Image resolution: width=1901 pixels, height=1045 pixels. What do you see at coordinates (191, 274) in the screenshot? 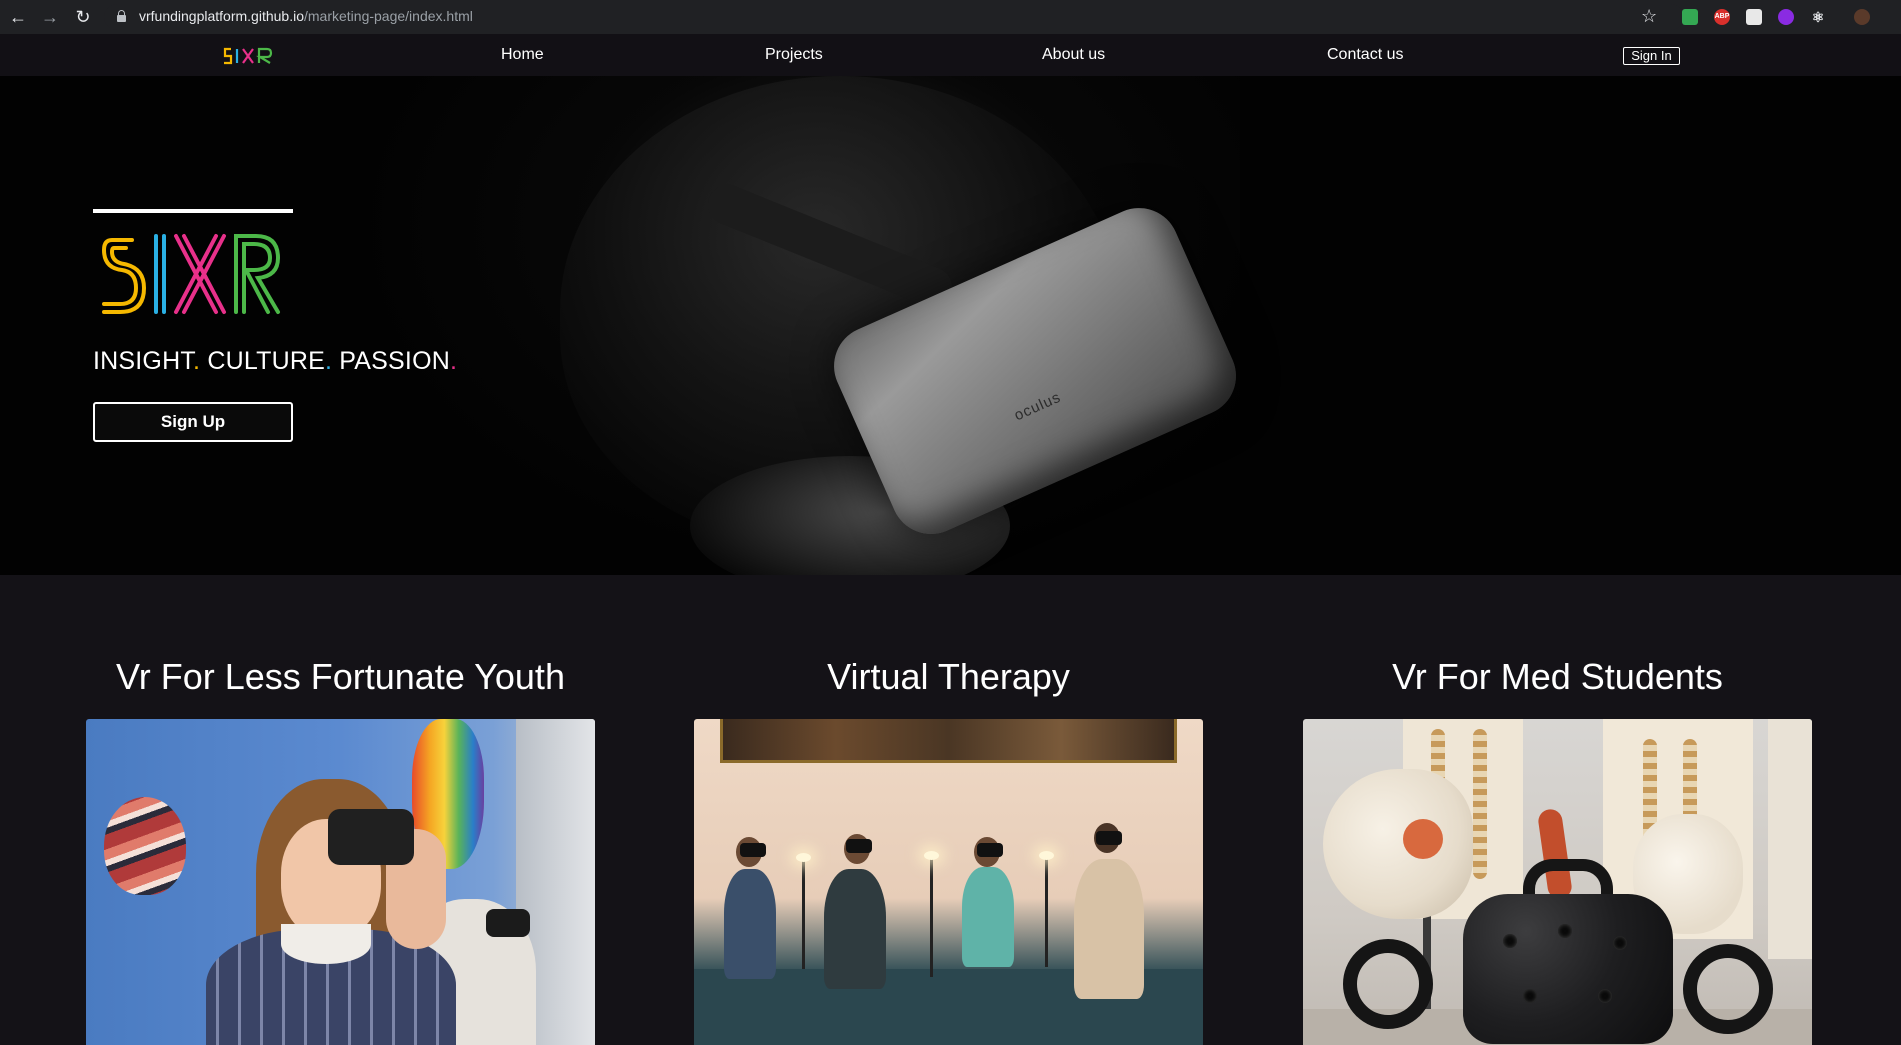
I see `hero-logo` at bounding box center [191, 274].